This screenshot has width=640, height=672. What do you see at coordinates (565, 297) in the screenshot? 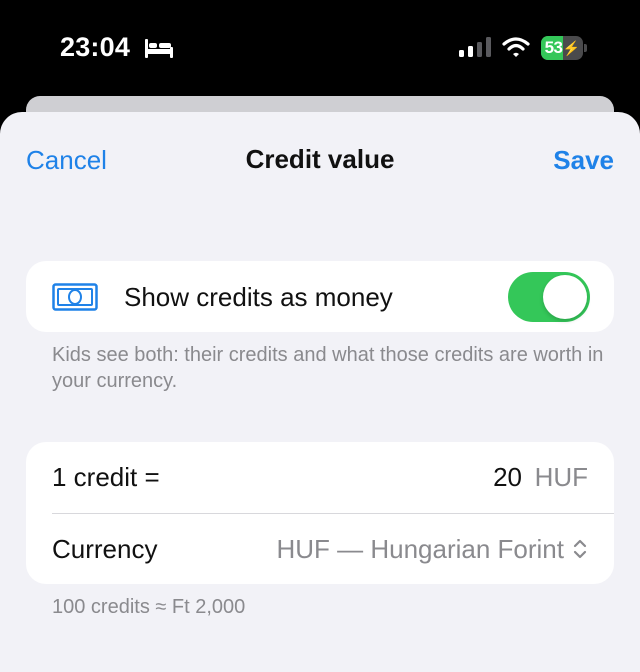
I see `toggle-knob` at bounding box center [565, 297].